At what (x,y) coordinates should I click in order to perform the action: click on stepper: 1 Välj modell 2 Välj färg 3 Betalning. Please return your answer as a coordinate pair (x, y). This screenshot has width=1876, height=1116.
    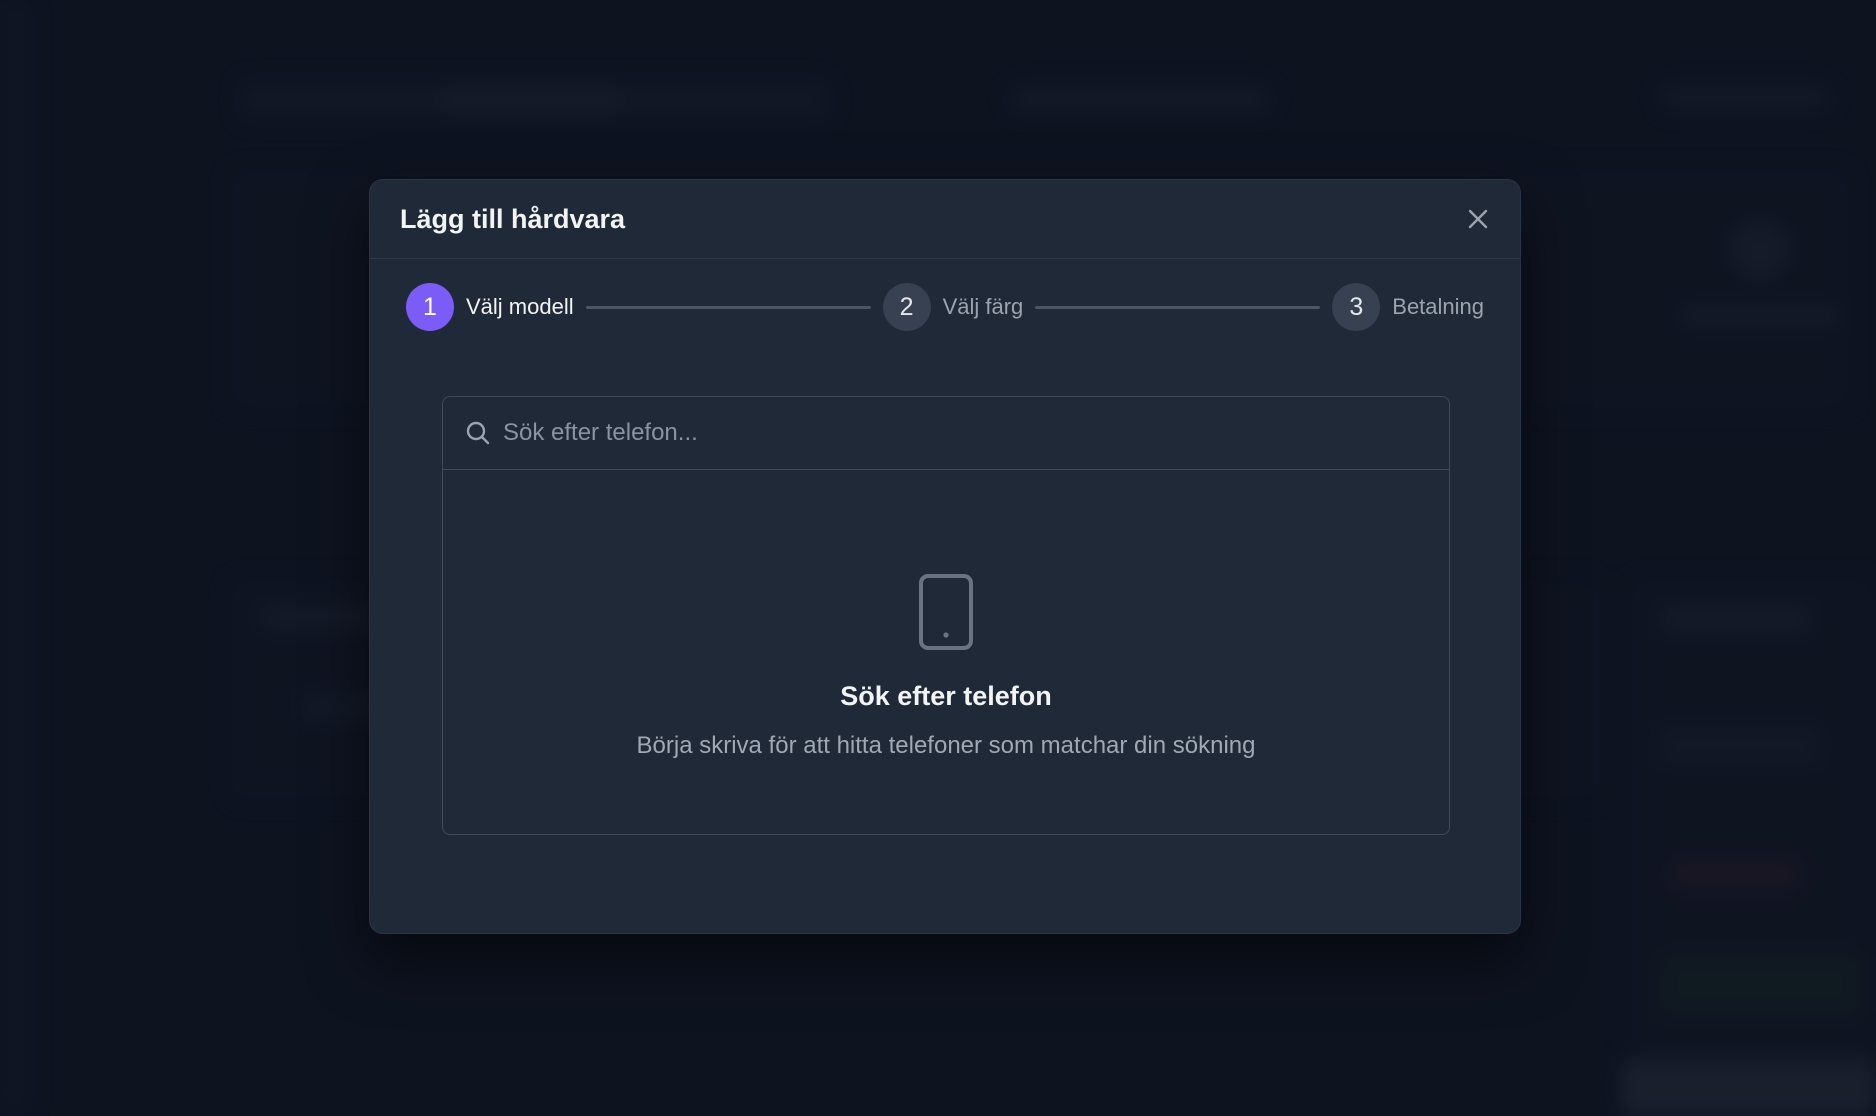
    Looking at the image, I should click on (945, 307).